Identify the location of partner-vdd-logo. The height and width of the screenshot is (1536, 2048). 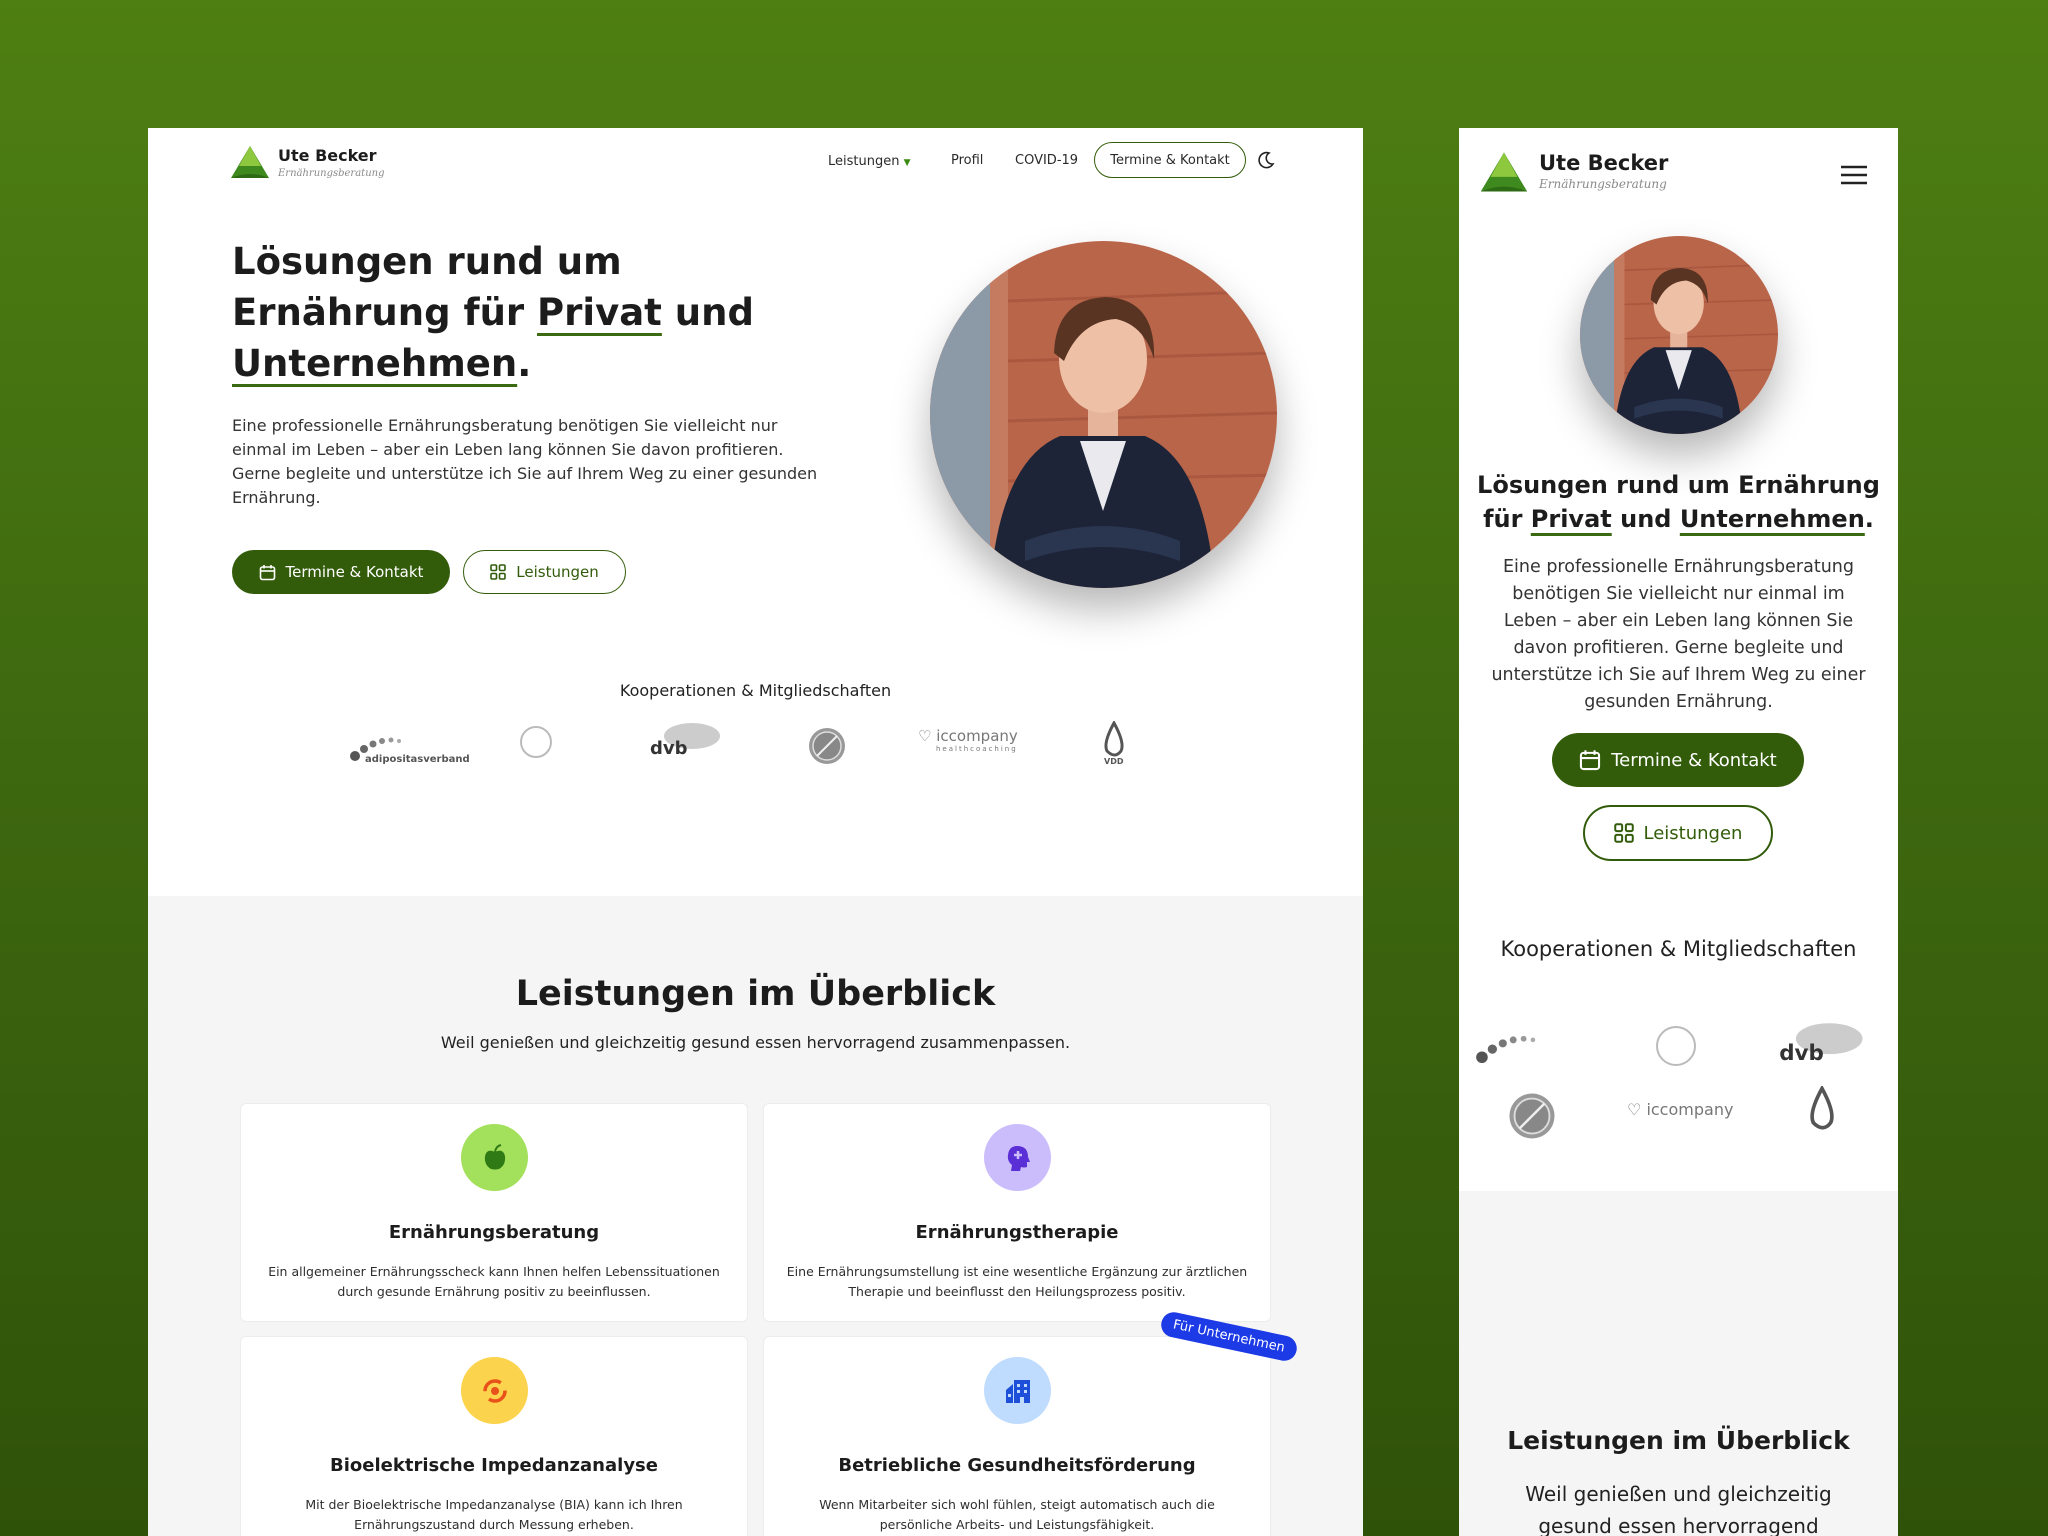
(1822, 1108).